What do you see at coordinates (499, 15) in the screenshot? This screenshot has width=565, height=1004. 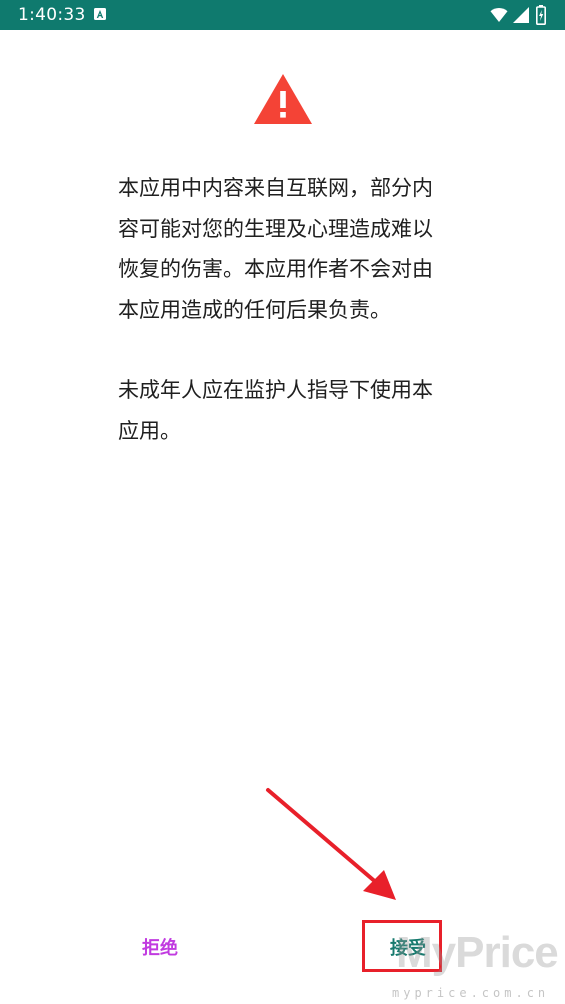 I see `wifi-icon` at bounding box center [499, 15].